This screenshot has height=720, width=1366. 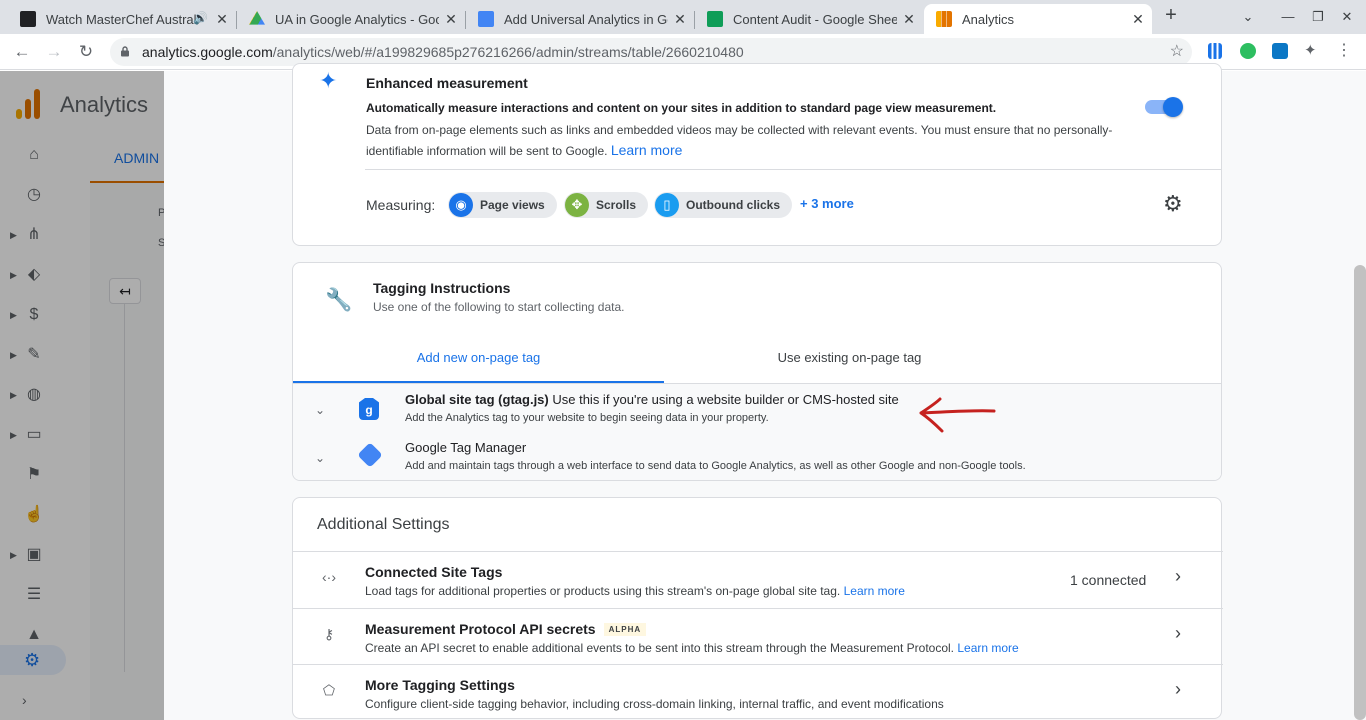 What do you see at coordinates (1173, 204) in the screenshot?
I see `settings-gear-icon: ⚙` at bounding box center [1173, 204].